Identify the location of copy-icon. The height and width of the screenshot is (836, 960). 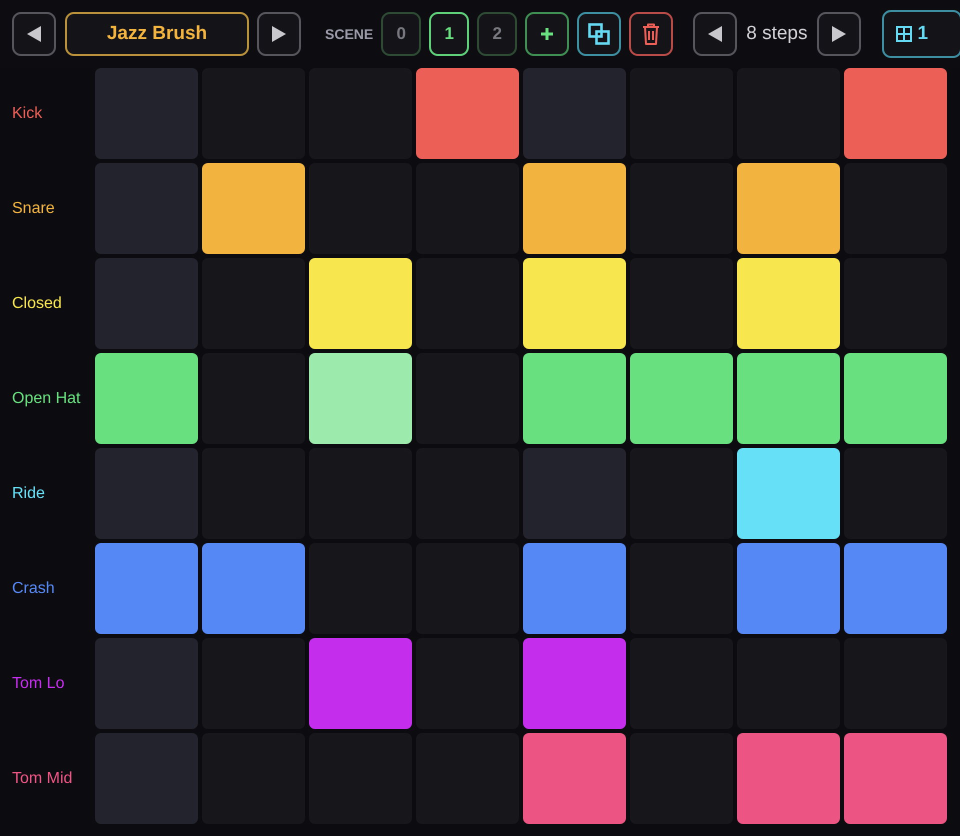
(599, 34).